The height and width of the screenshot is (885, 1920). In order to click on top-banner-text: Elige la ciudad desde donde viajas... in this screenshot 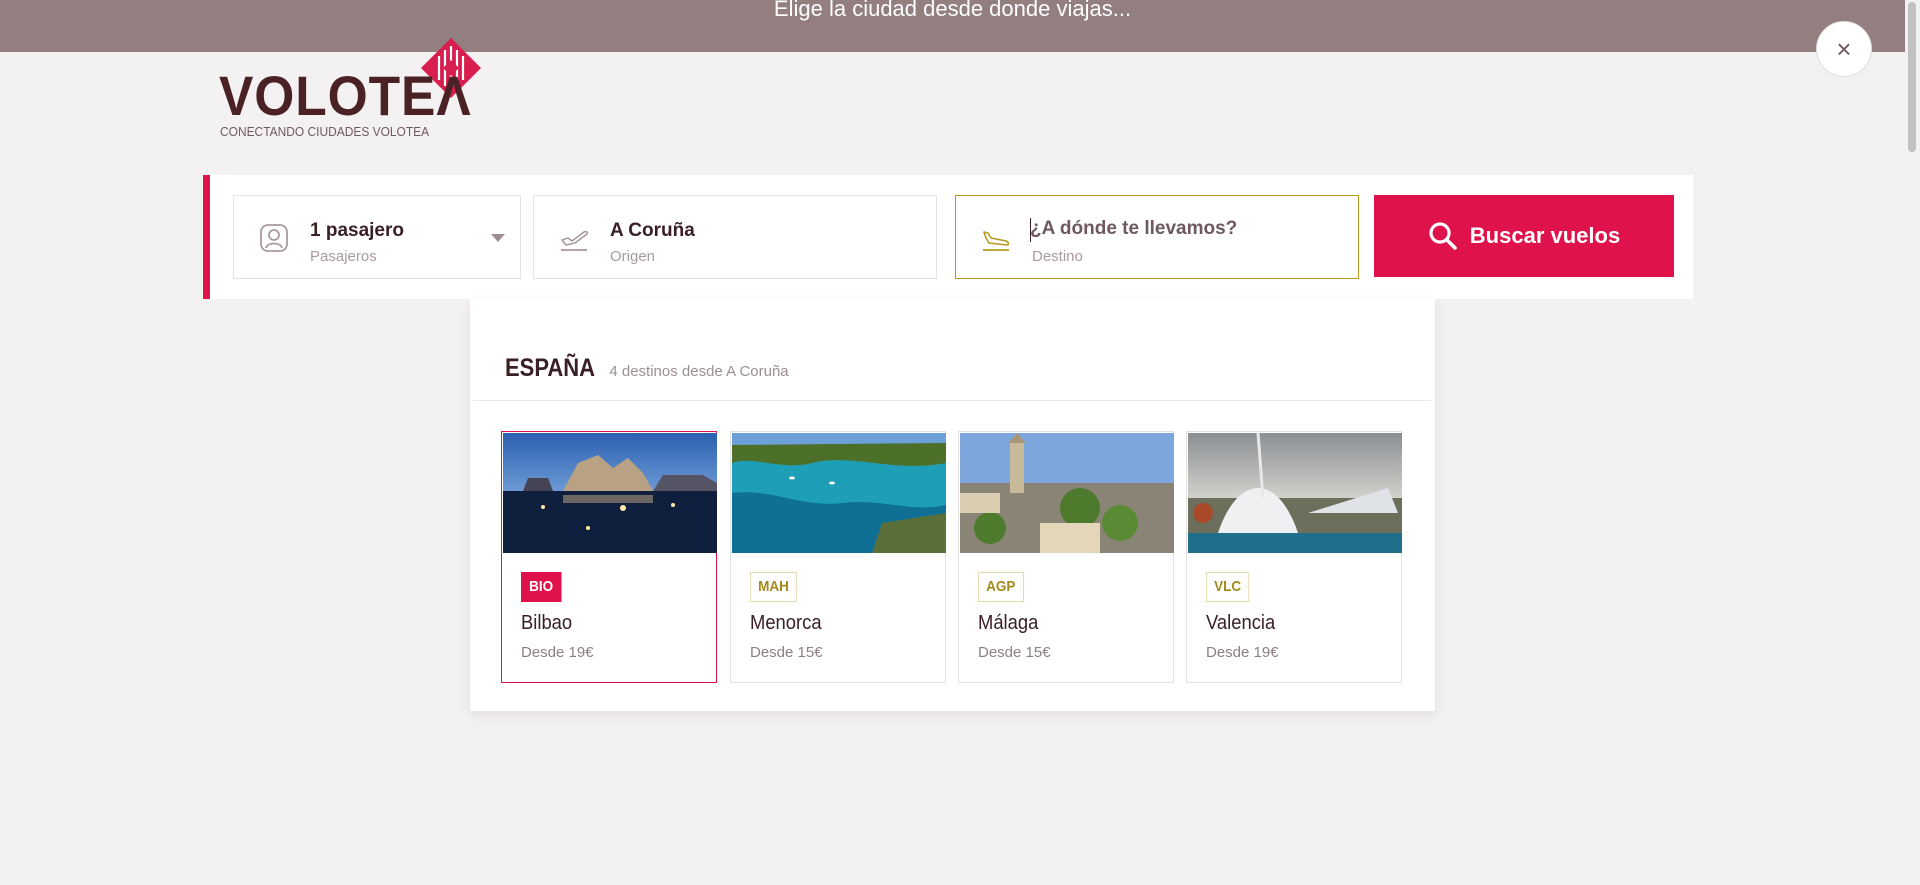, I will do `click(952, 10)`.